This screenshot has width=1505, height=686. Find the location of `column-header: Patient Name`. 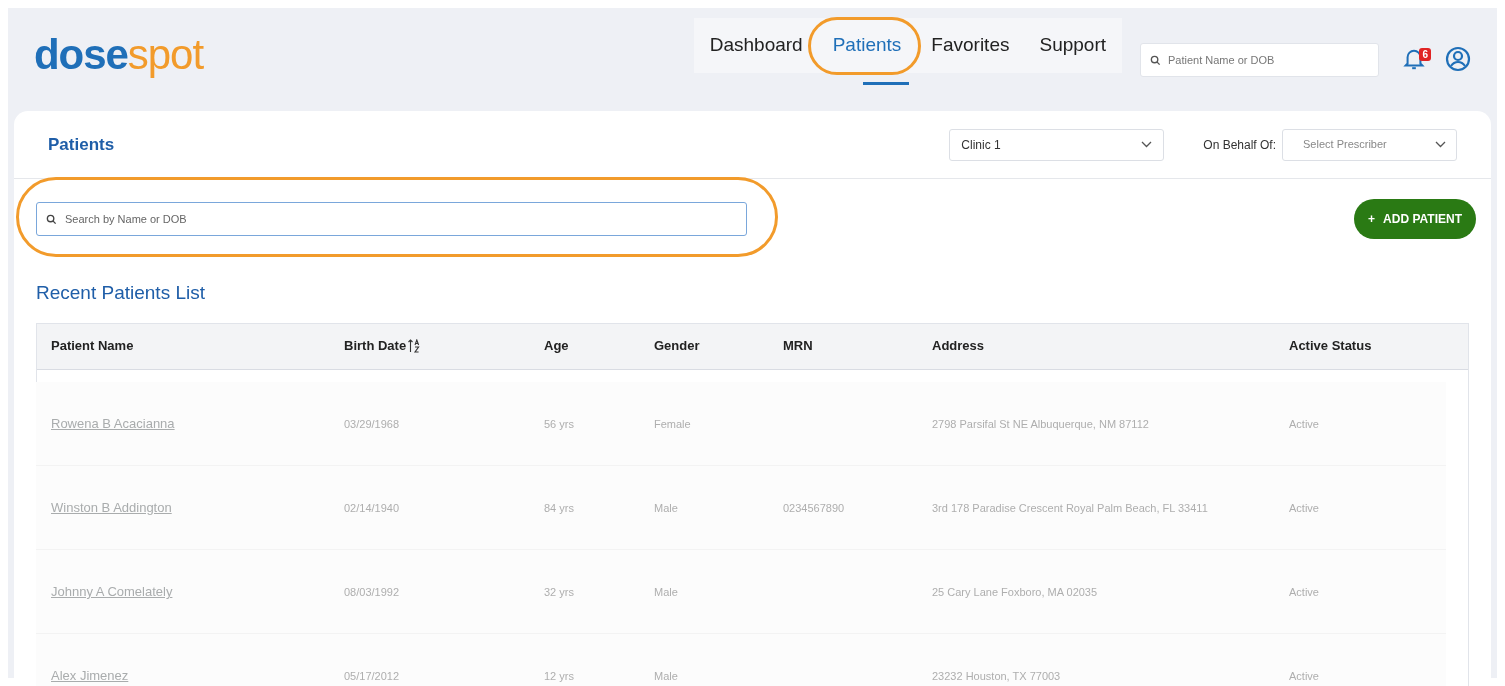

column-header: Patient Name is located at coordinates (92, 346).